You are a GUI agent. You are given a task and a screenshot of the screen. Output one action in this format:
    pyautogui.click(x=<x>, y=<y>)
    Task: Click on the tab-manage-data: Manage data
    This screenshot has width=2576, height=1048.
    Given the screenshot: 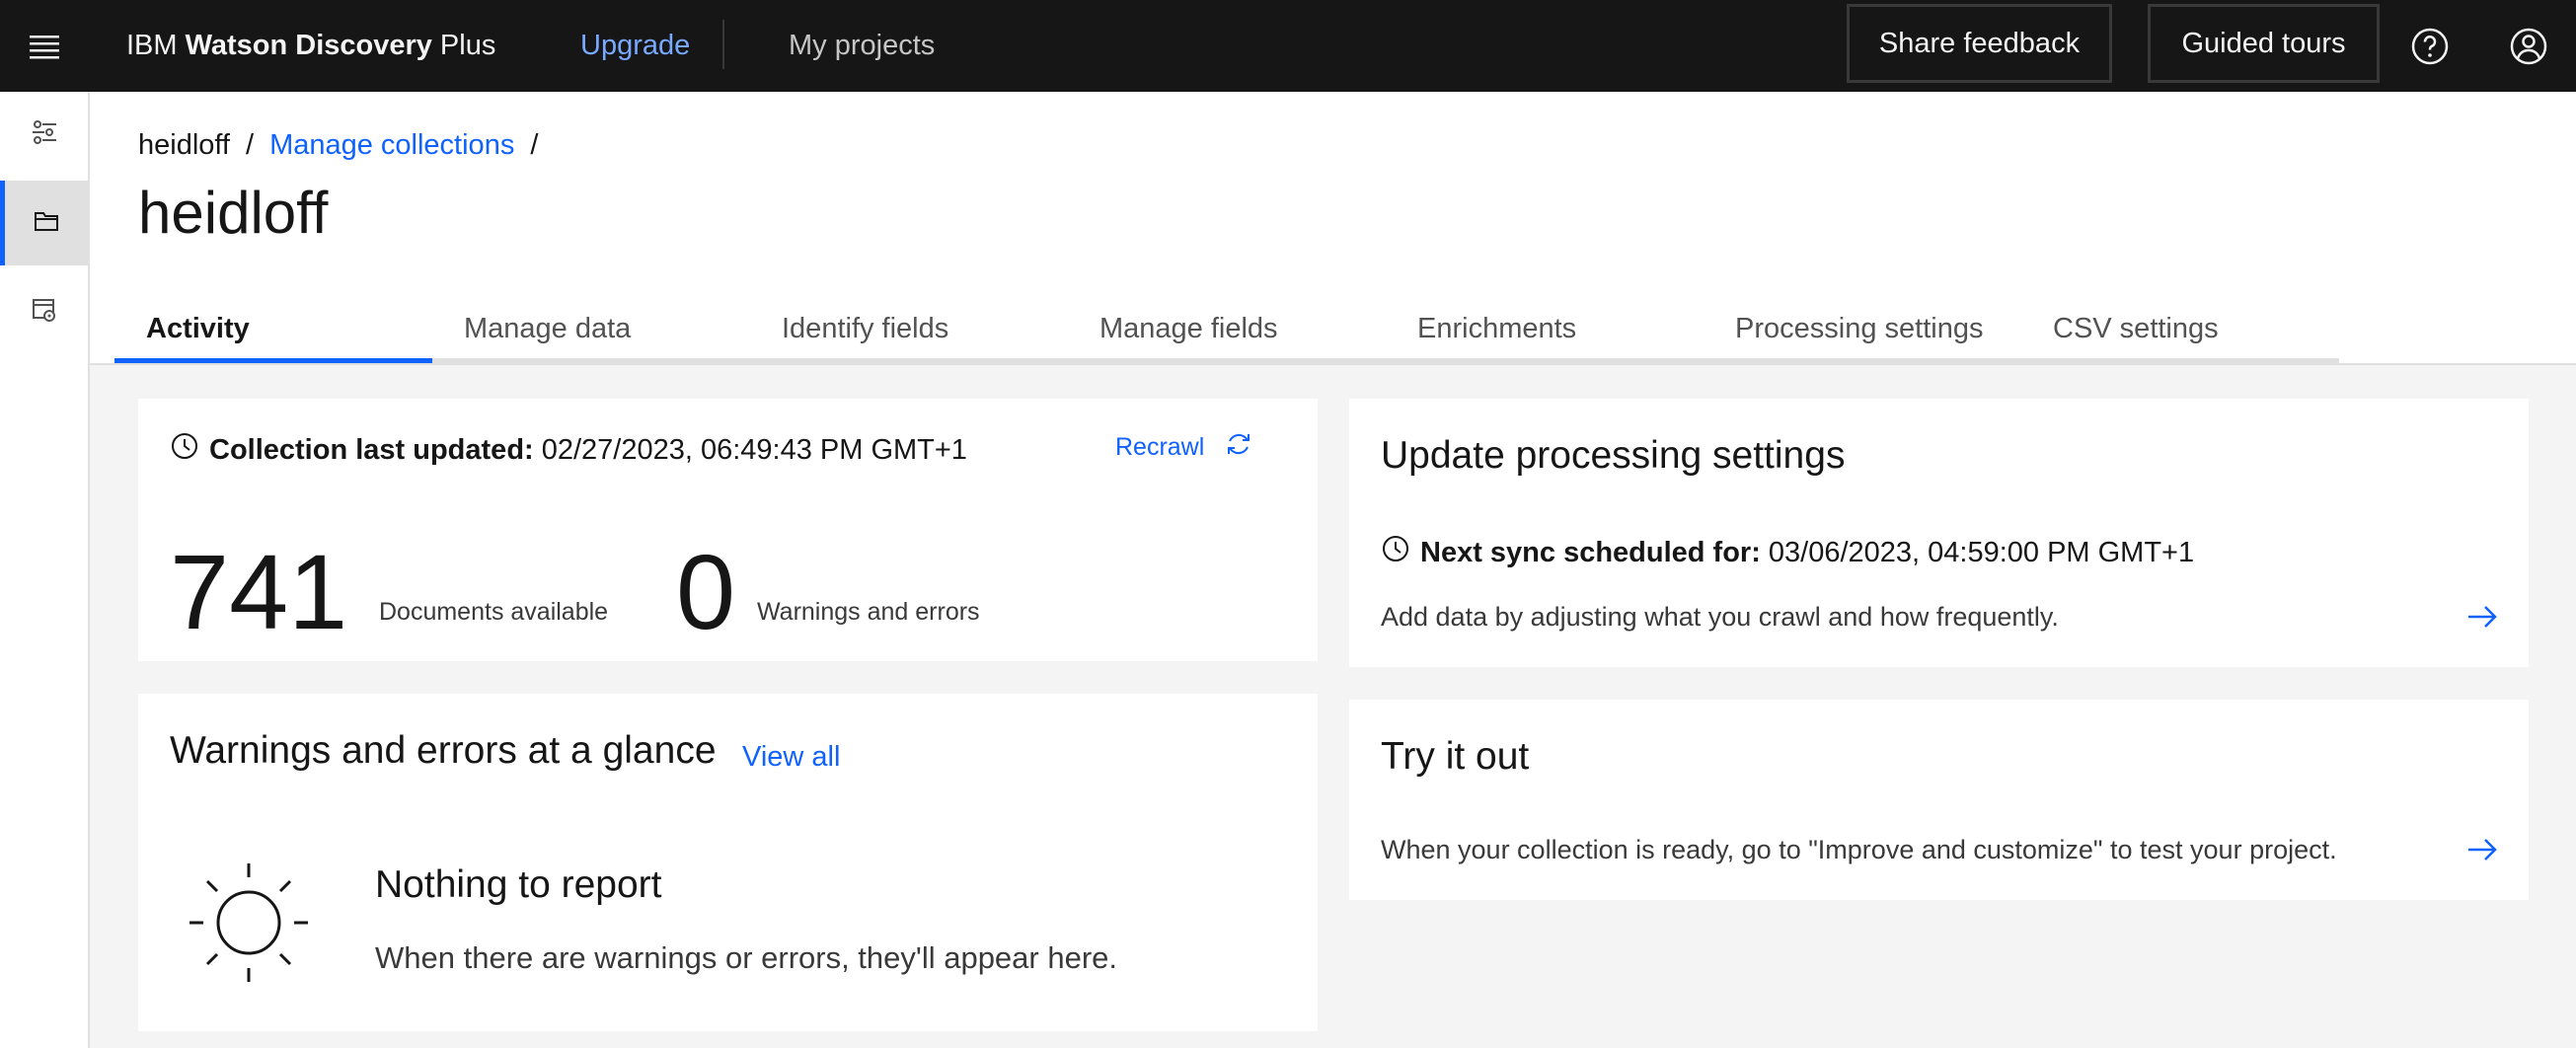 What is the action you would take?
    pyautogui.click(x=591, y=331)
    